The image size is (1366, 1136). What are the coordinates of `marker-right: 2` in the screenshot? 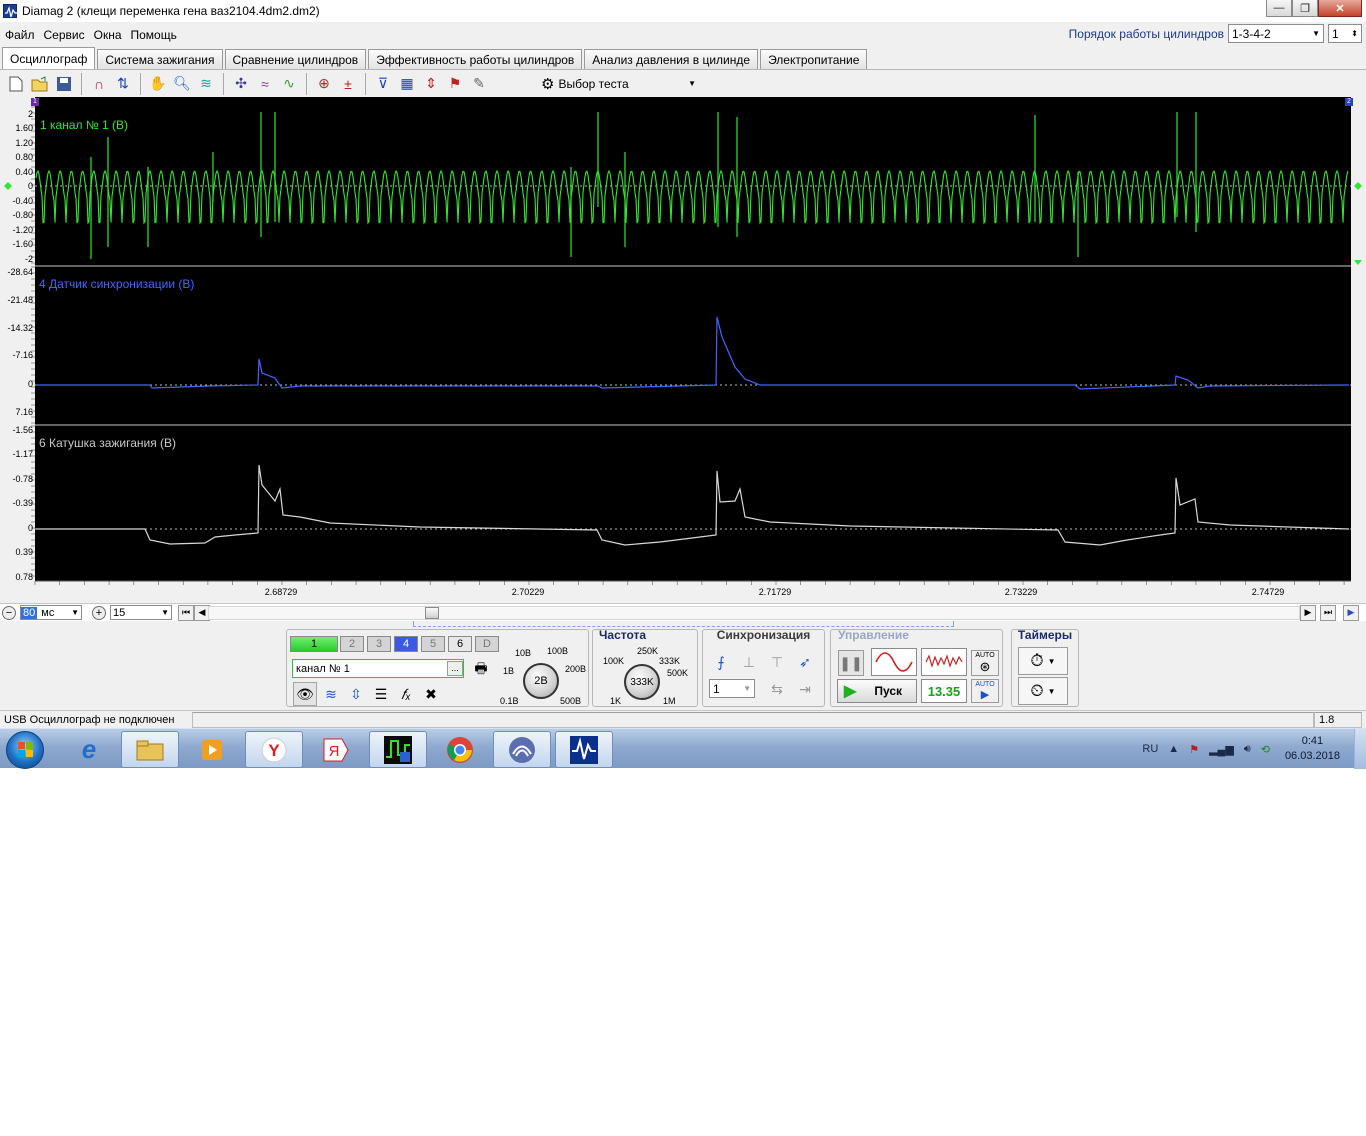 It's located at (1349, 102).